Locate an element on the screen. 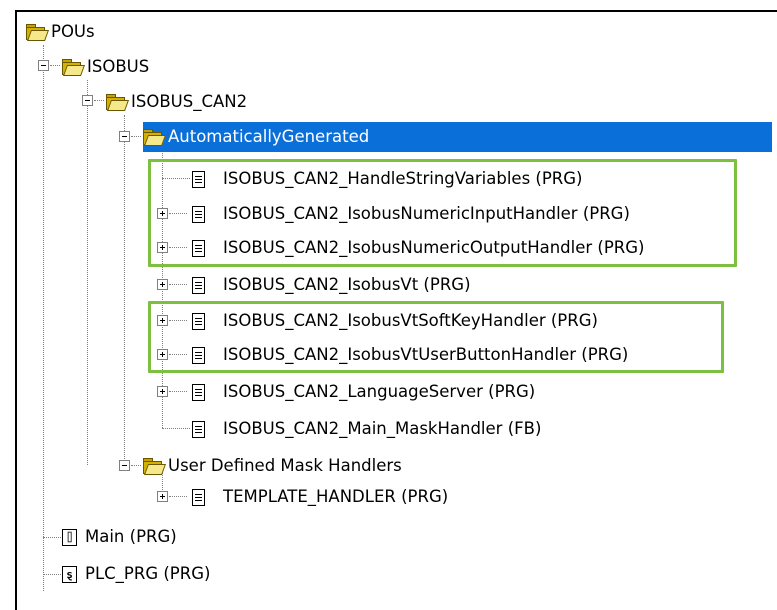  tree-node-label: TEMPLATE_HANDLER (PRG) is located at coordinates (336, 496).